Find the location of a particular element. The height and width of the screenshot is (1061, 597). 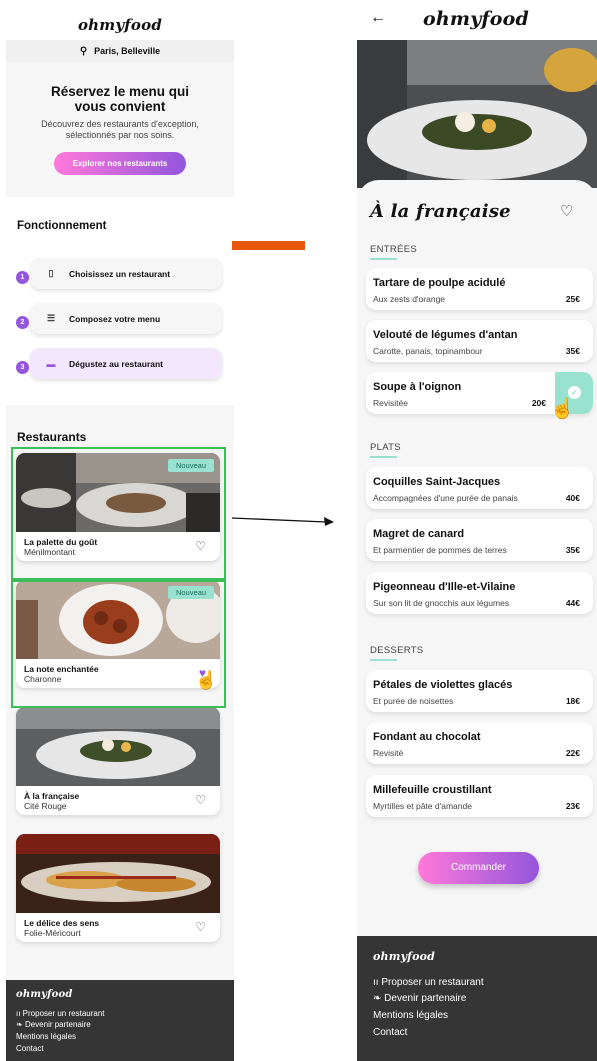

dish-description: Revisité is located at coordinates (388, 753).